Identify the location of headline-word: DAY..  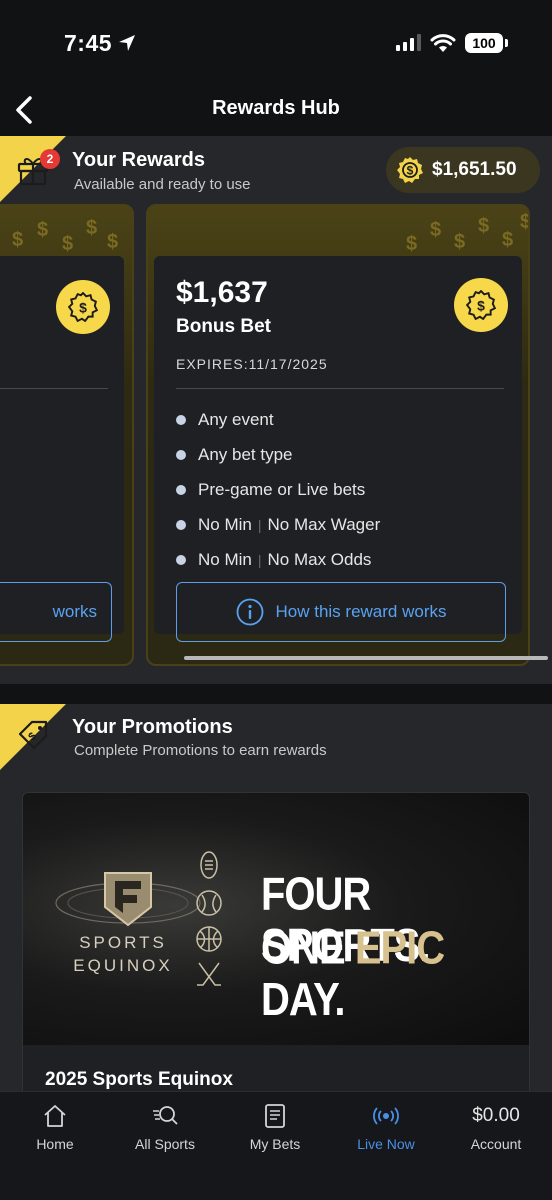
(303, 1000).